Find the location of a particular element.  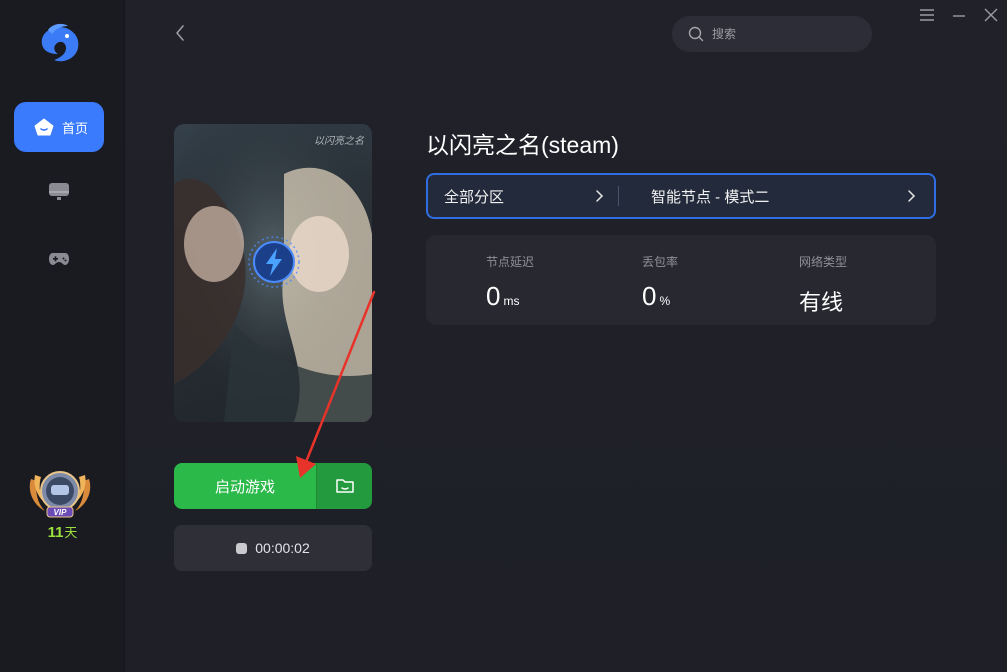

stop-timer-button: 00:00:02 is located at coordinates (273, 548).